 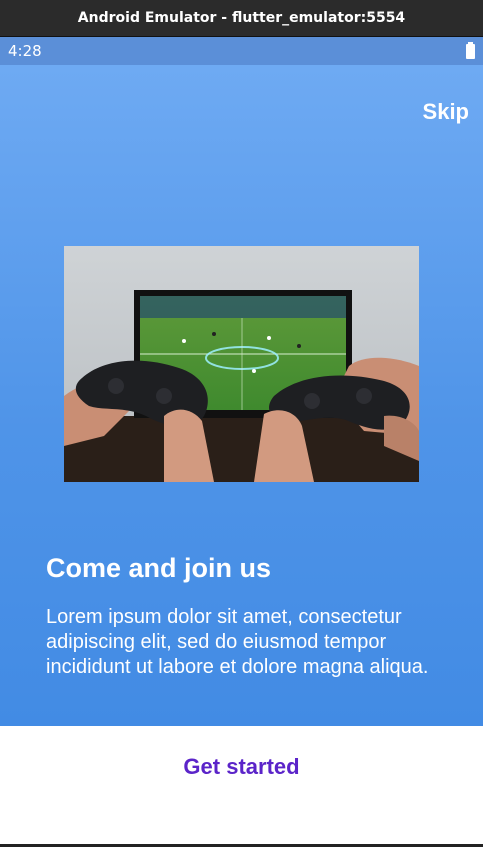 I want to click on onboarding-heading: Come and join us, so click(x=159, y=568).